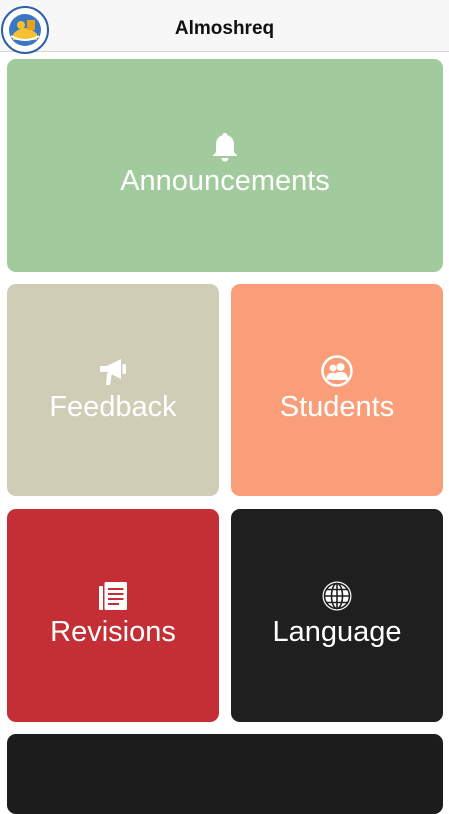 The image size is (449, 814). Describe the element at coordinates (337, 390) in the screenshot. I see `students-tile: Students` at that location.